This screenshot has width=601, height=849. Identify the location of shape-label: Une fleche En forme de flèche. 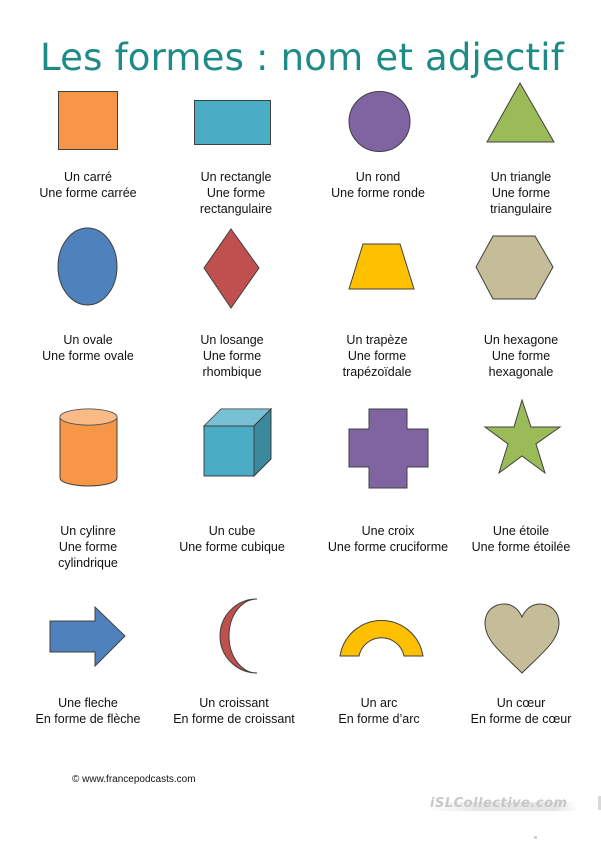
(88, 711).